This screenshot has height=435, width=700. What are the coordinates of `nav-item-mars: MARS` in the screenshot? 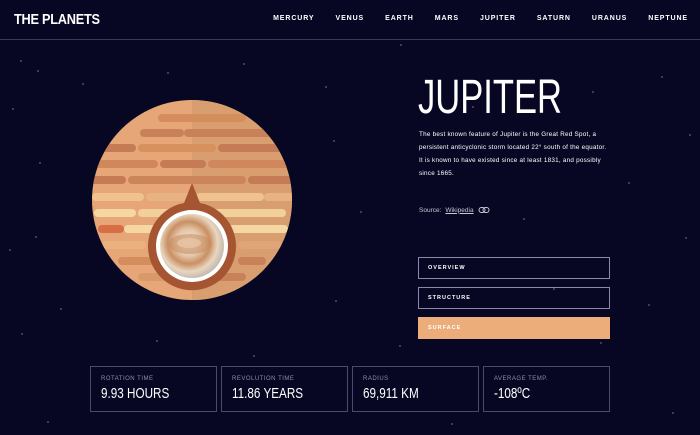 It's located at (447, 18).